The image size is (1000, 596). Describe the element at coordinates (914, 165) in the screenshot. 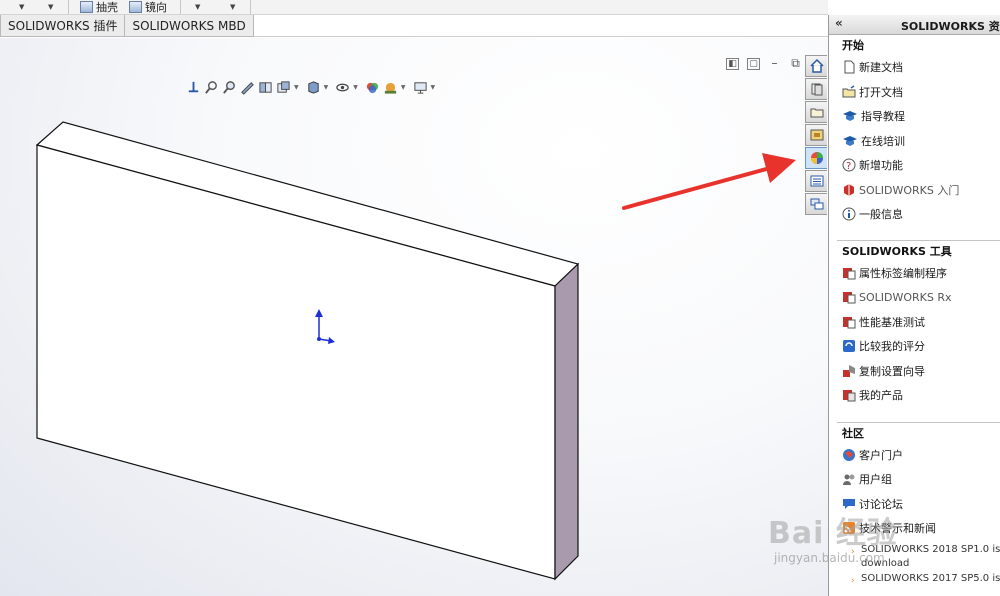

I see `link-whats-new: ? 新增功能` at that location.